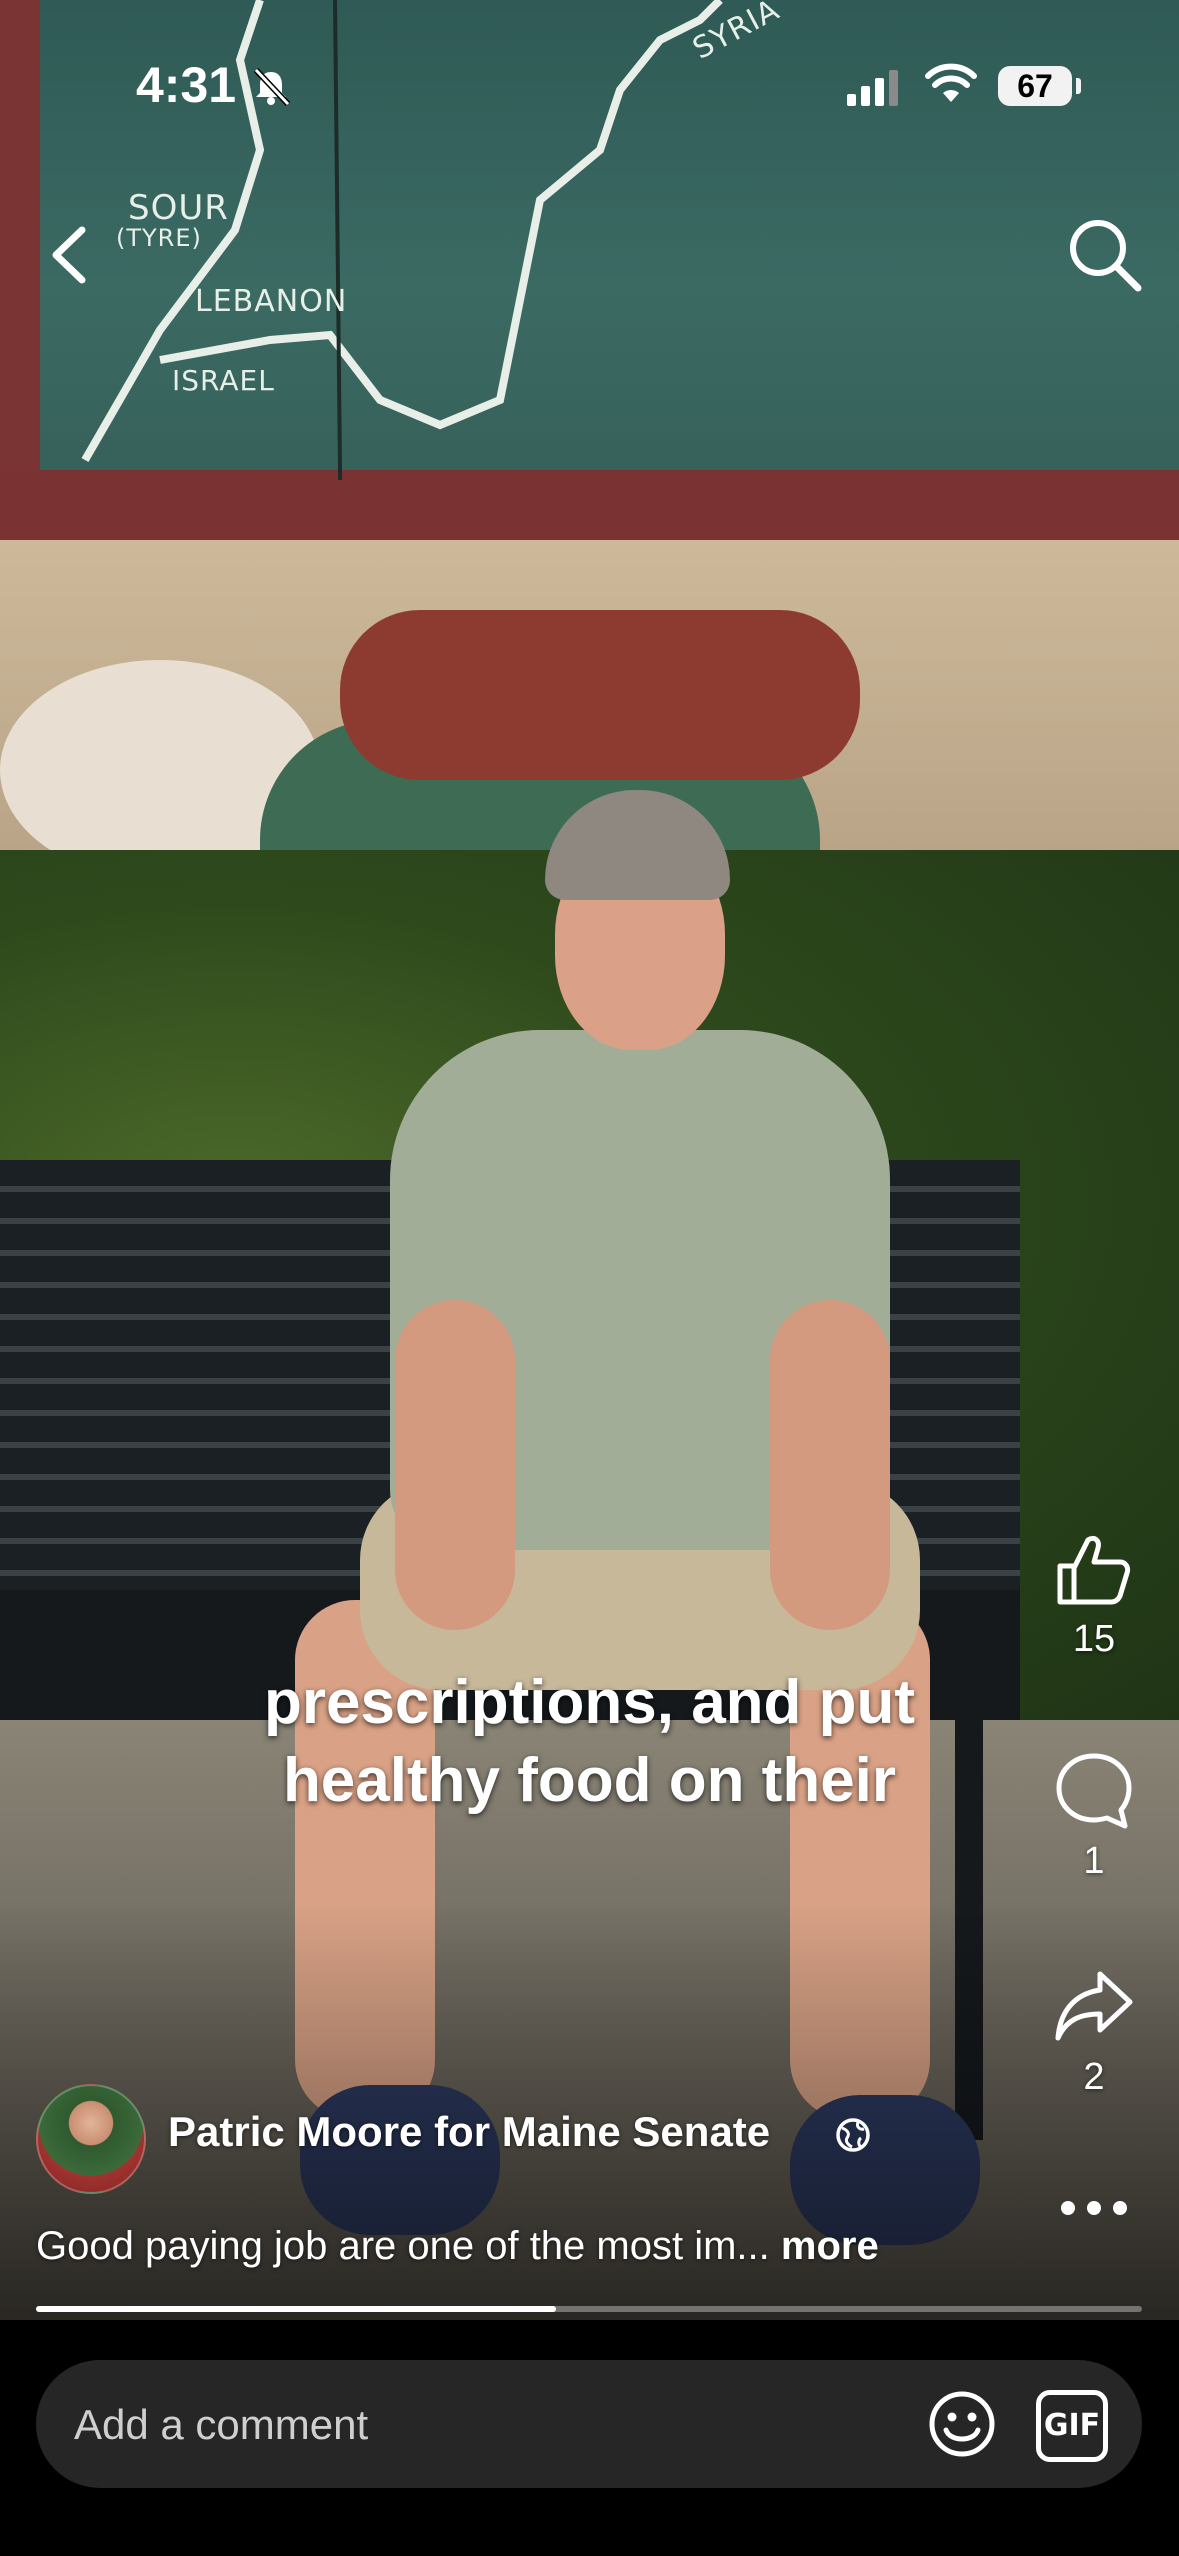 The image size is (1179, 2556). Describe the element at coordinates (223, 380) in the screenshot. I see `mural-label: ISRAEL` at that location.